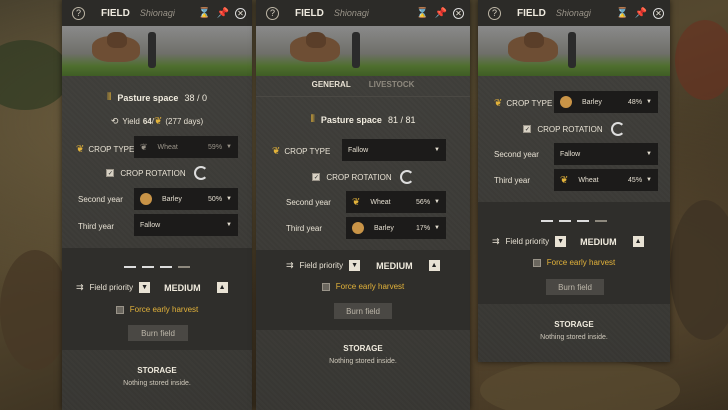  I want to click on crop-type-dropdown: Barley 48% ▼, so click(606, 102).